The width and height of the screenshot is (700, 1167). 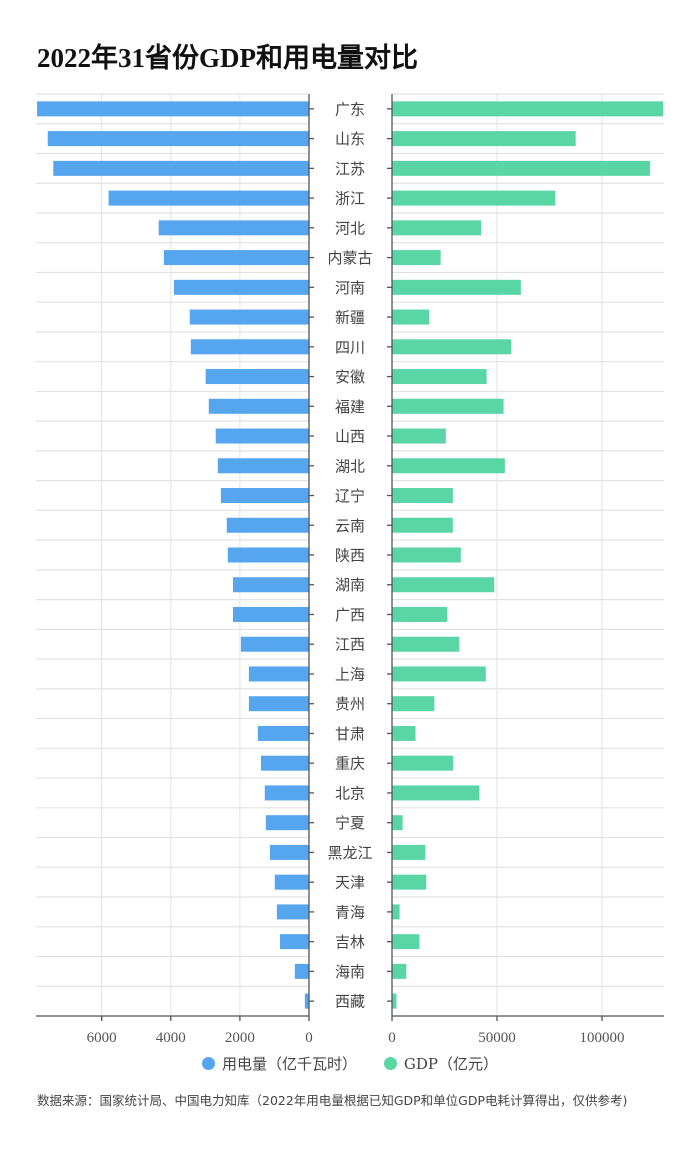 What do you see at coordinates (350, 228) in the screenshot?
I see `category-label: 河北` at bounding box center [350, 228].